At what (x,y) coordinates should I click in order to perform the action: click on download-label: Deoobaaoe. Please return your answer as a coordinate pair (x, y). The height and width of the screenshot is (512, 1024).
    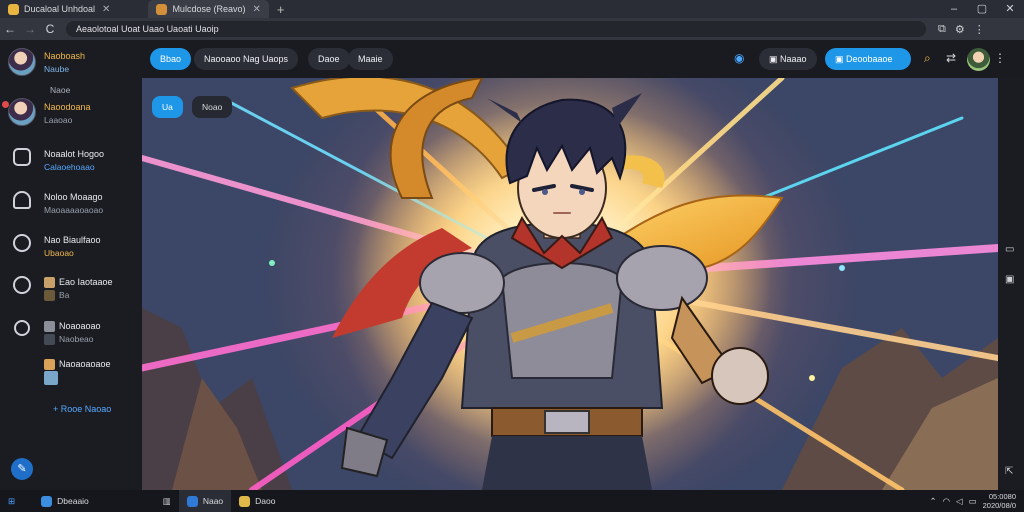
    Looking at the image, I should click on (869, 59).